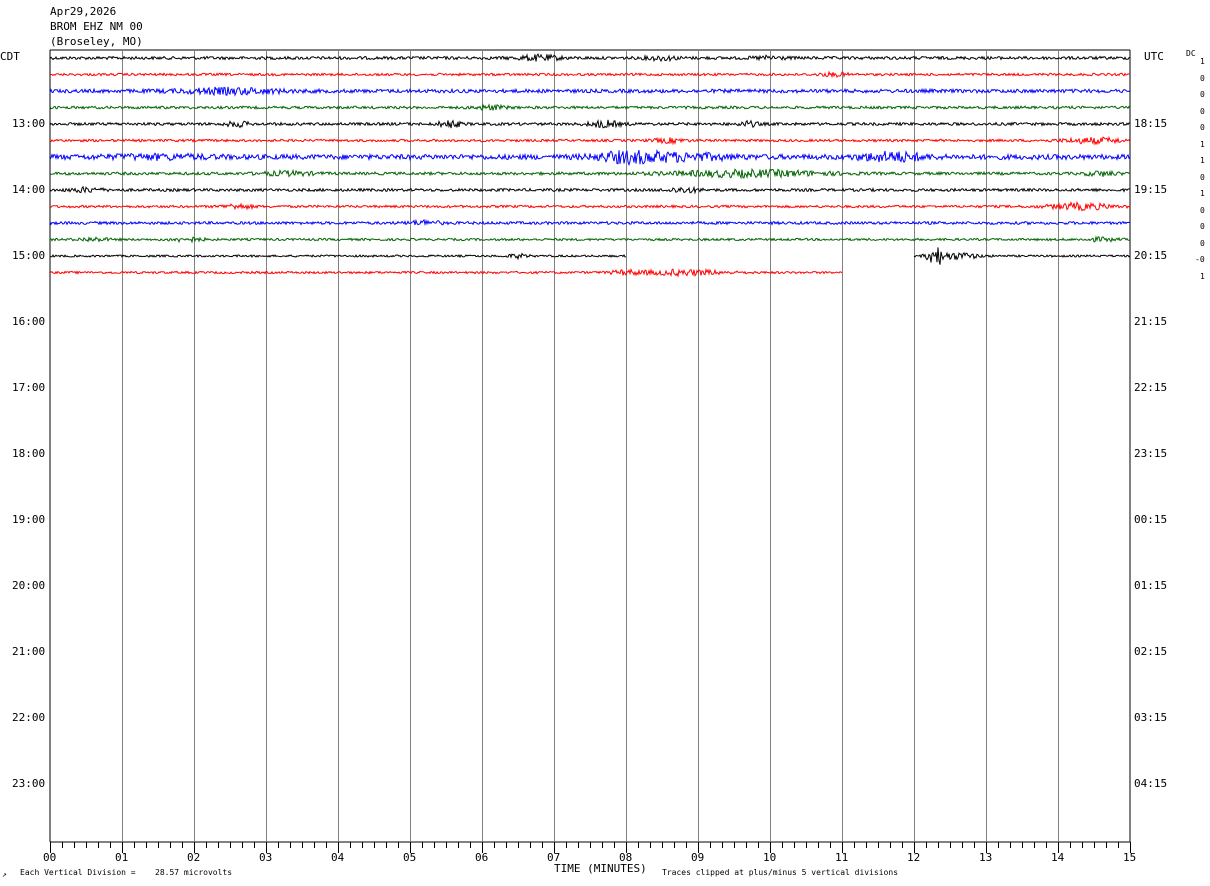  I want to click on left-timezone-label: CDT, so click(10, 56).